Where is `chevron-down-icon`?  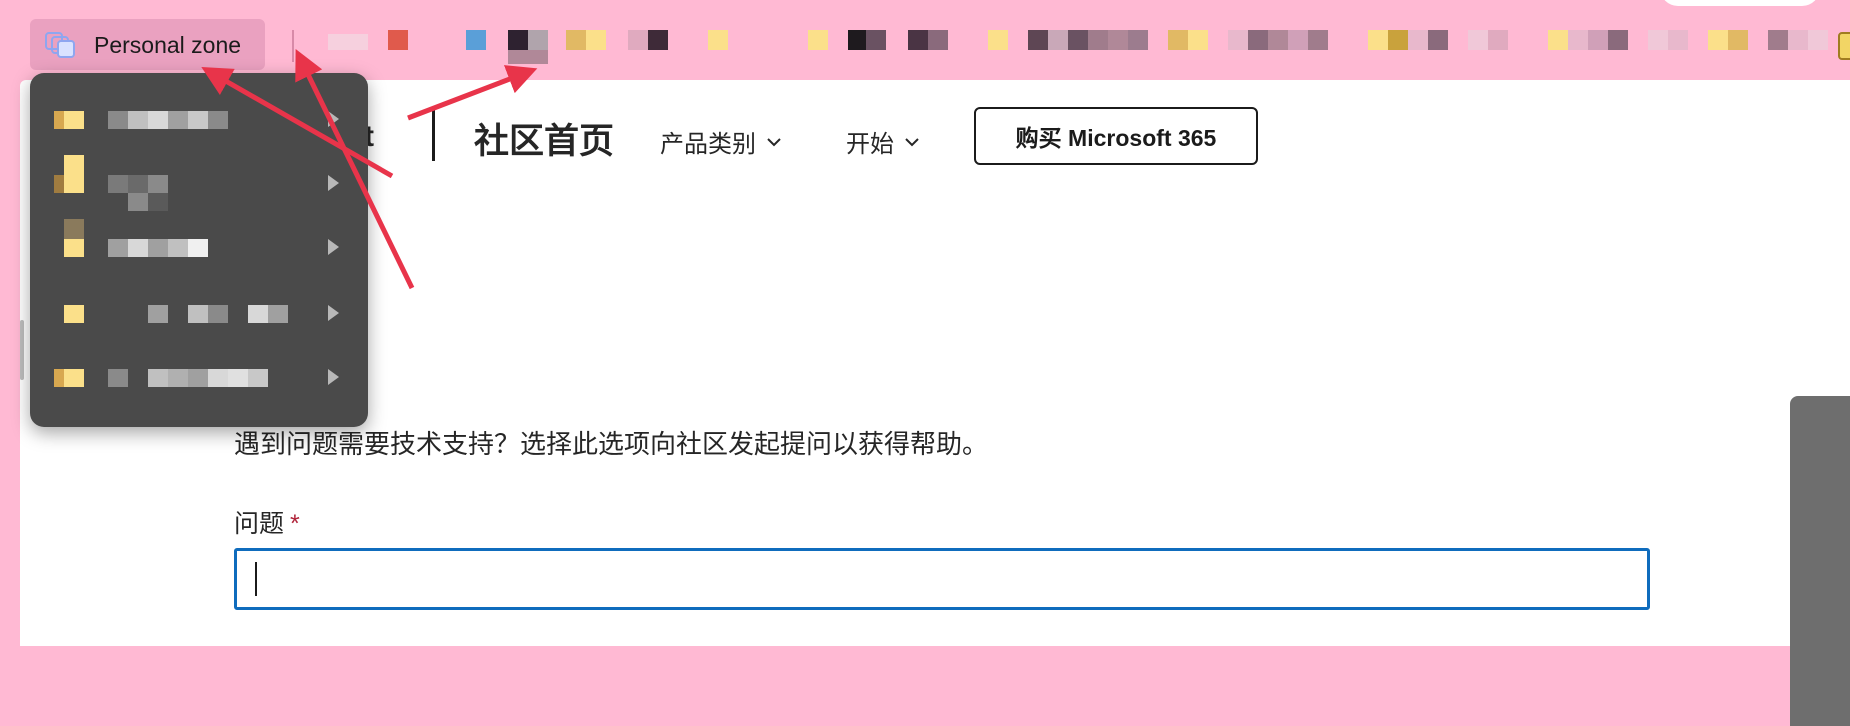
chevron-down-icon is located at coordinates (912, 141).